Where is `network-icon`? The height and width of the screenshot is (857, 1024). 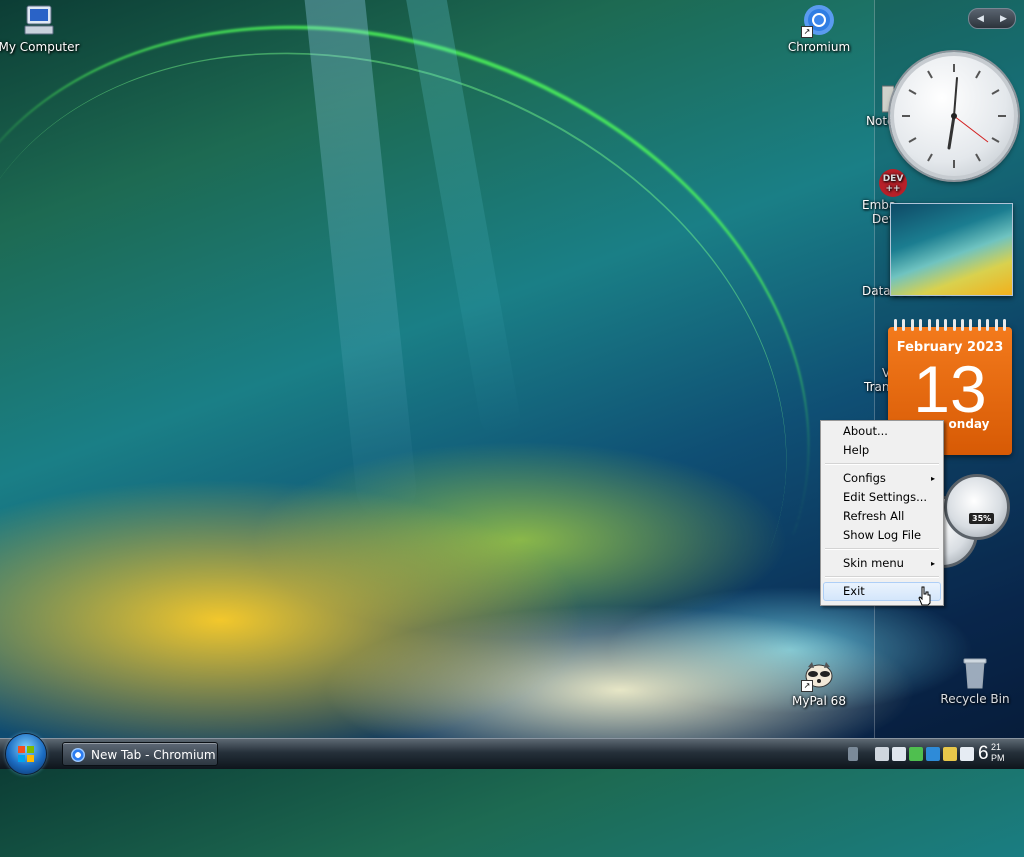
network-icon is located at coordinates (882, 754).